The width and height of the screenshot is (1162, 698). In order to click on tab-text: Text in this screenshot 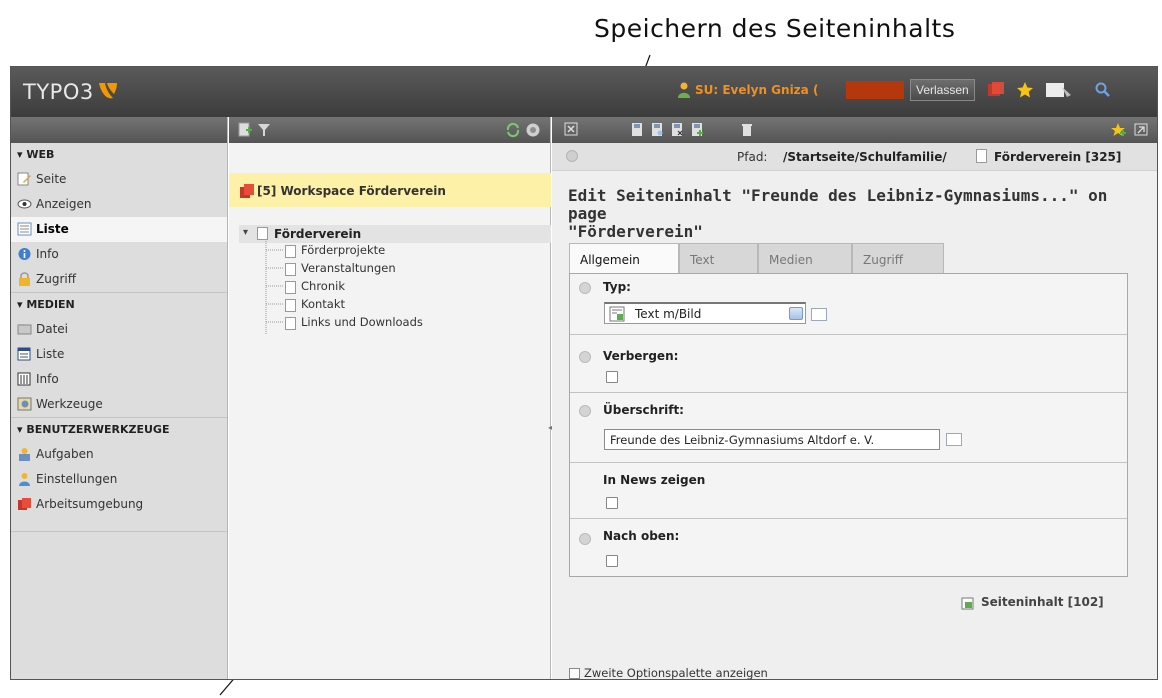, I will do `click(718, 258)`.